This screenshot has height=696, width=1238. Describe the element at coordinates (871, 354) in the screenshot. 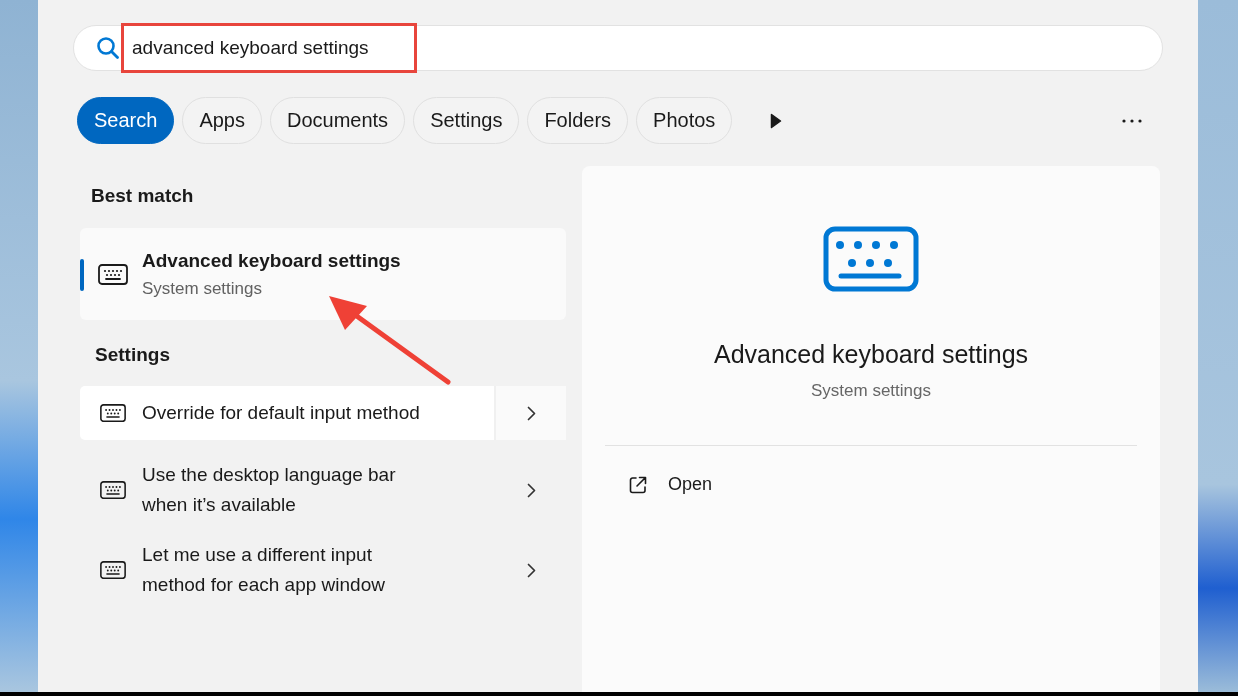

I see `preview-title: Advanced keyboard settings` at that location.